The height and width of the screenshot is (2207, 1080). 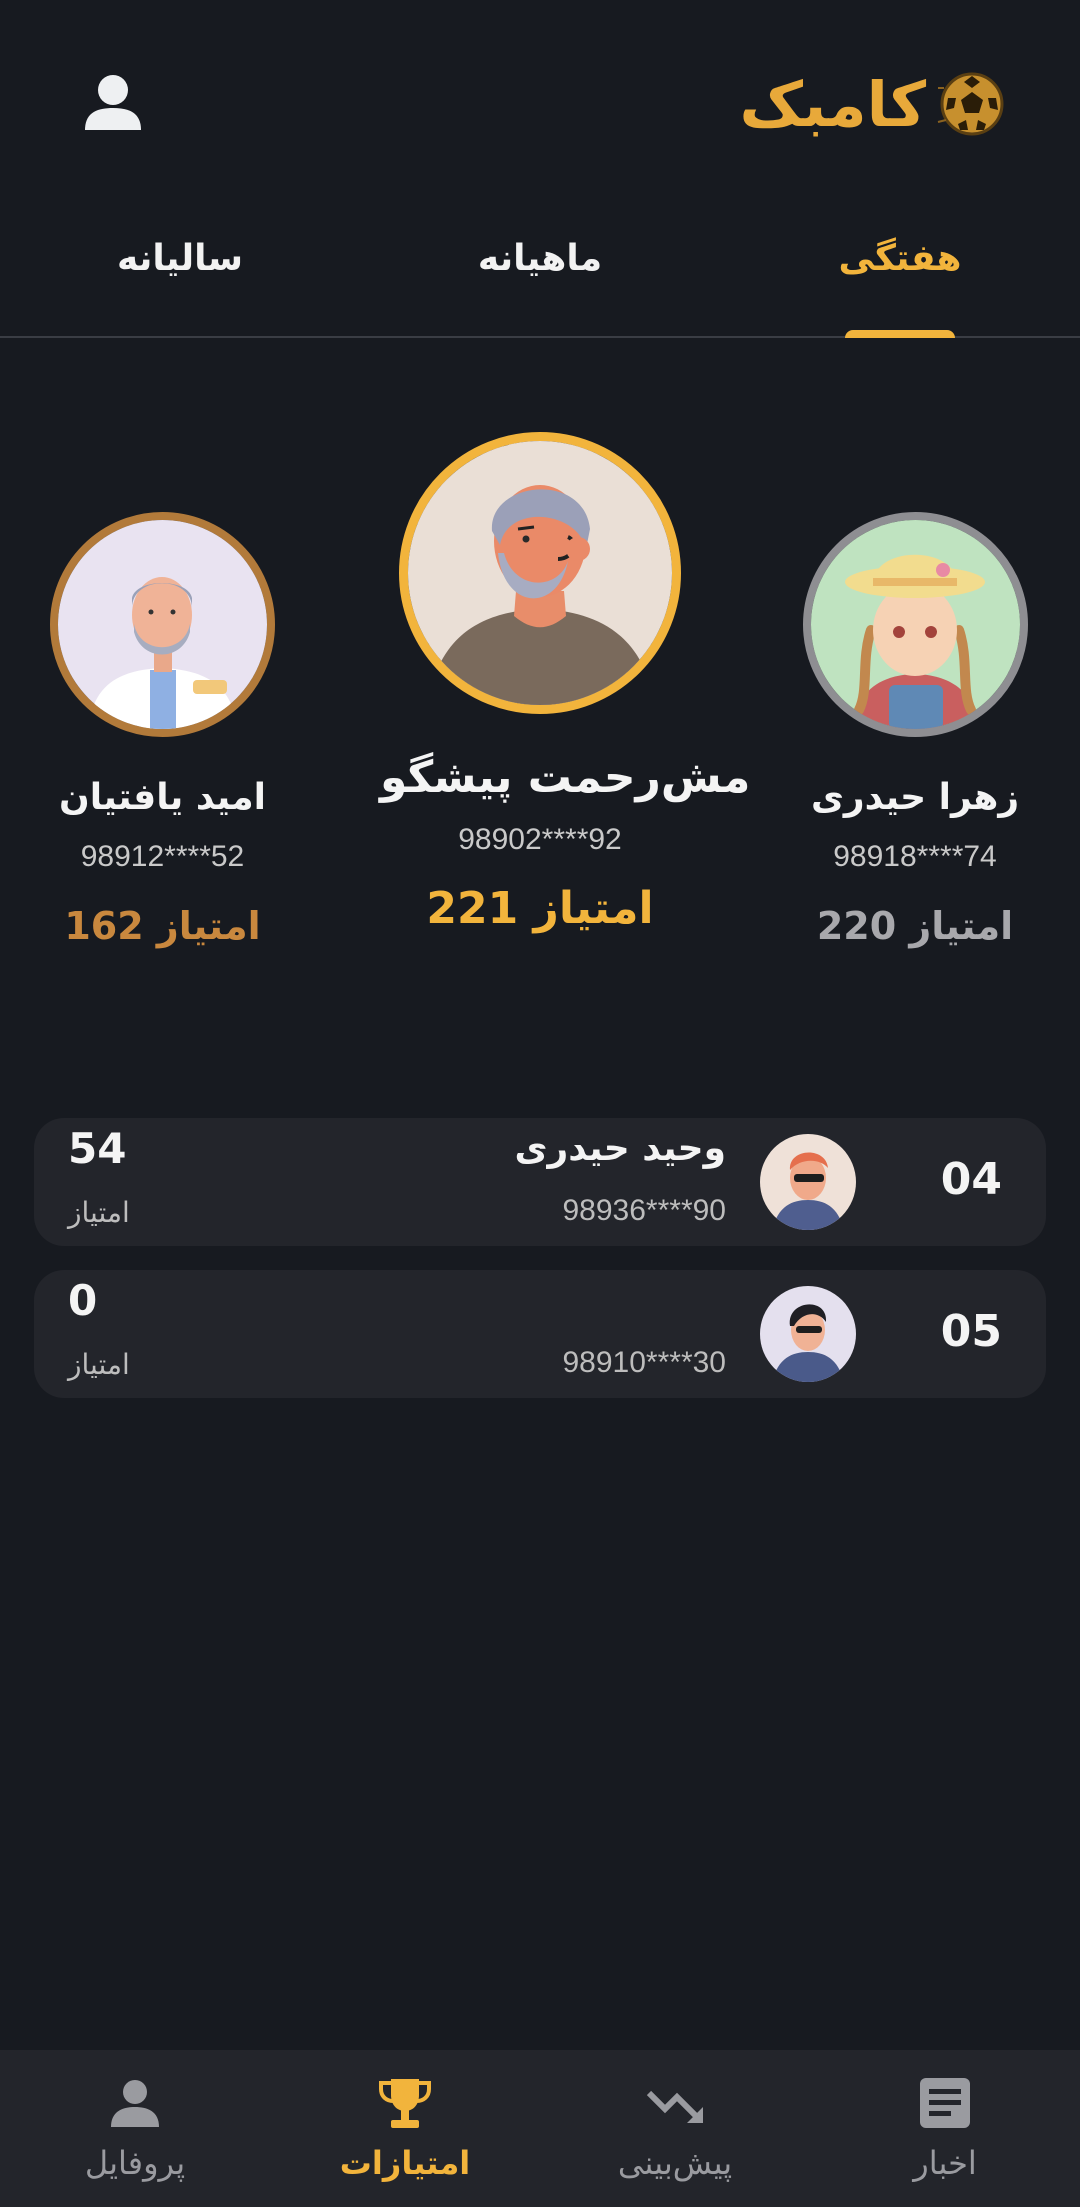 I want to click on podium-phone: 98902****92, so click(x=540, y=839).